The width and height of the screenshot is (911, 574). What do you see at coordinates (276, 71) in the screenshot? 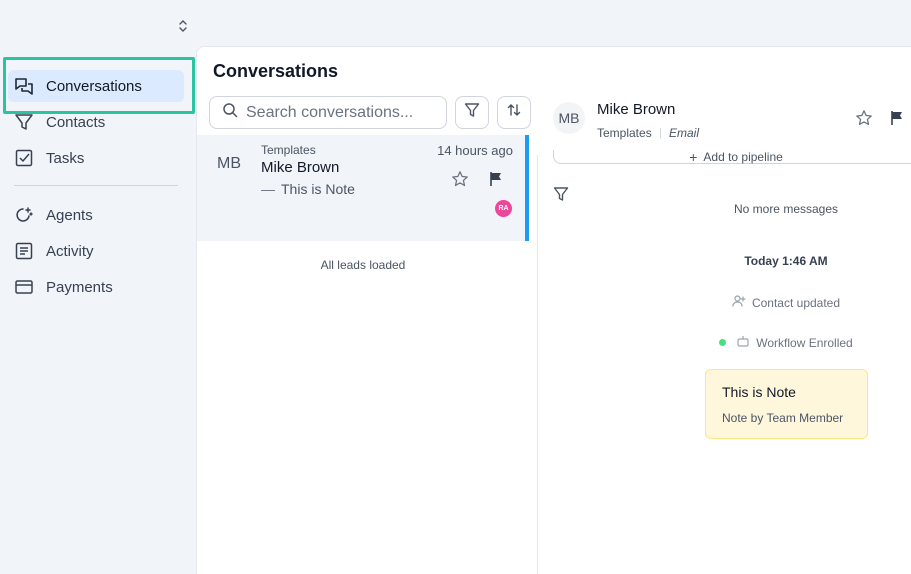
I see `page-title: Conversations` at bounding box center [276, 71].